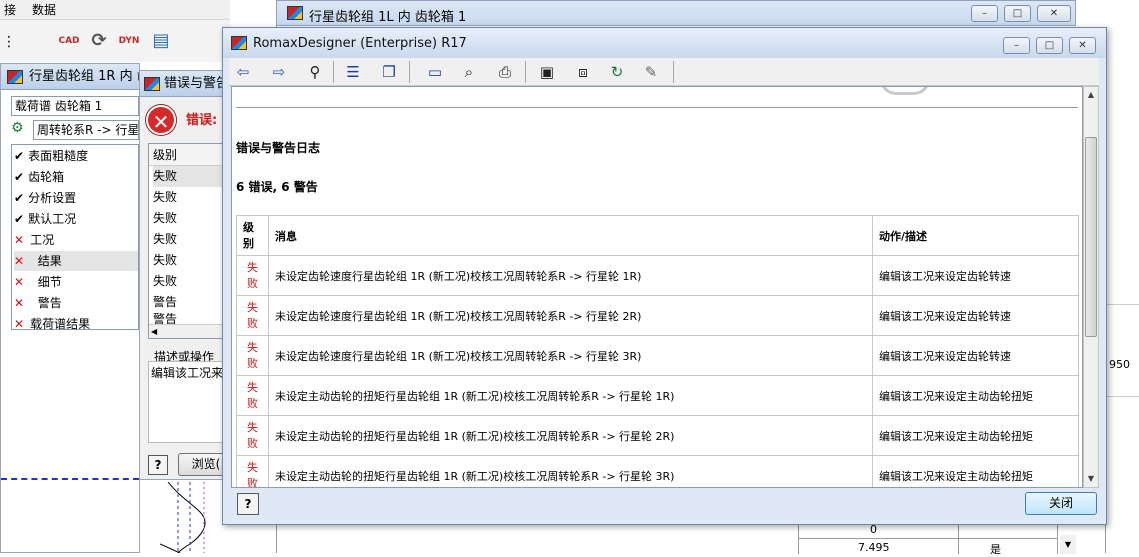 This screenshot has width=1139, height=557. I want to click on column-header-message: 消息, so click(570, 235).